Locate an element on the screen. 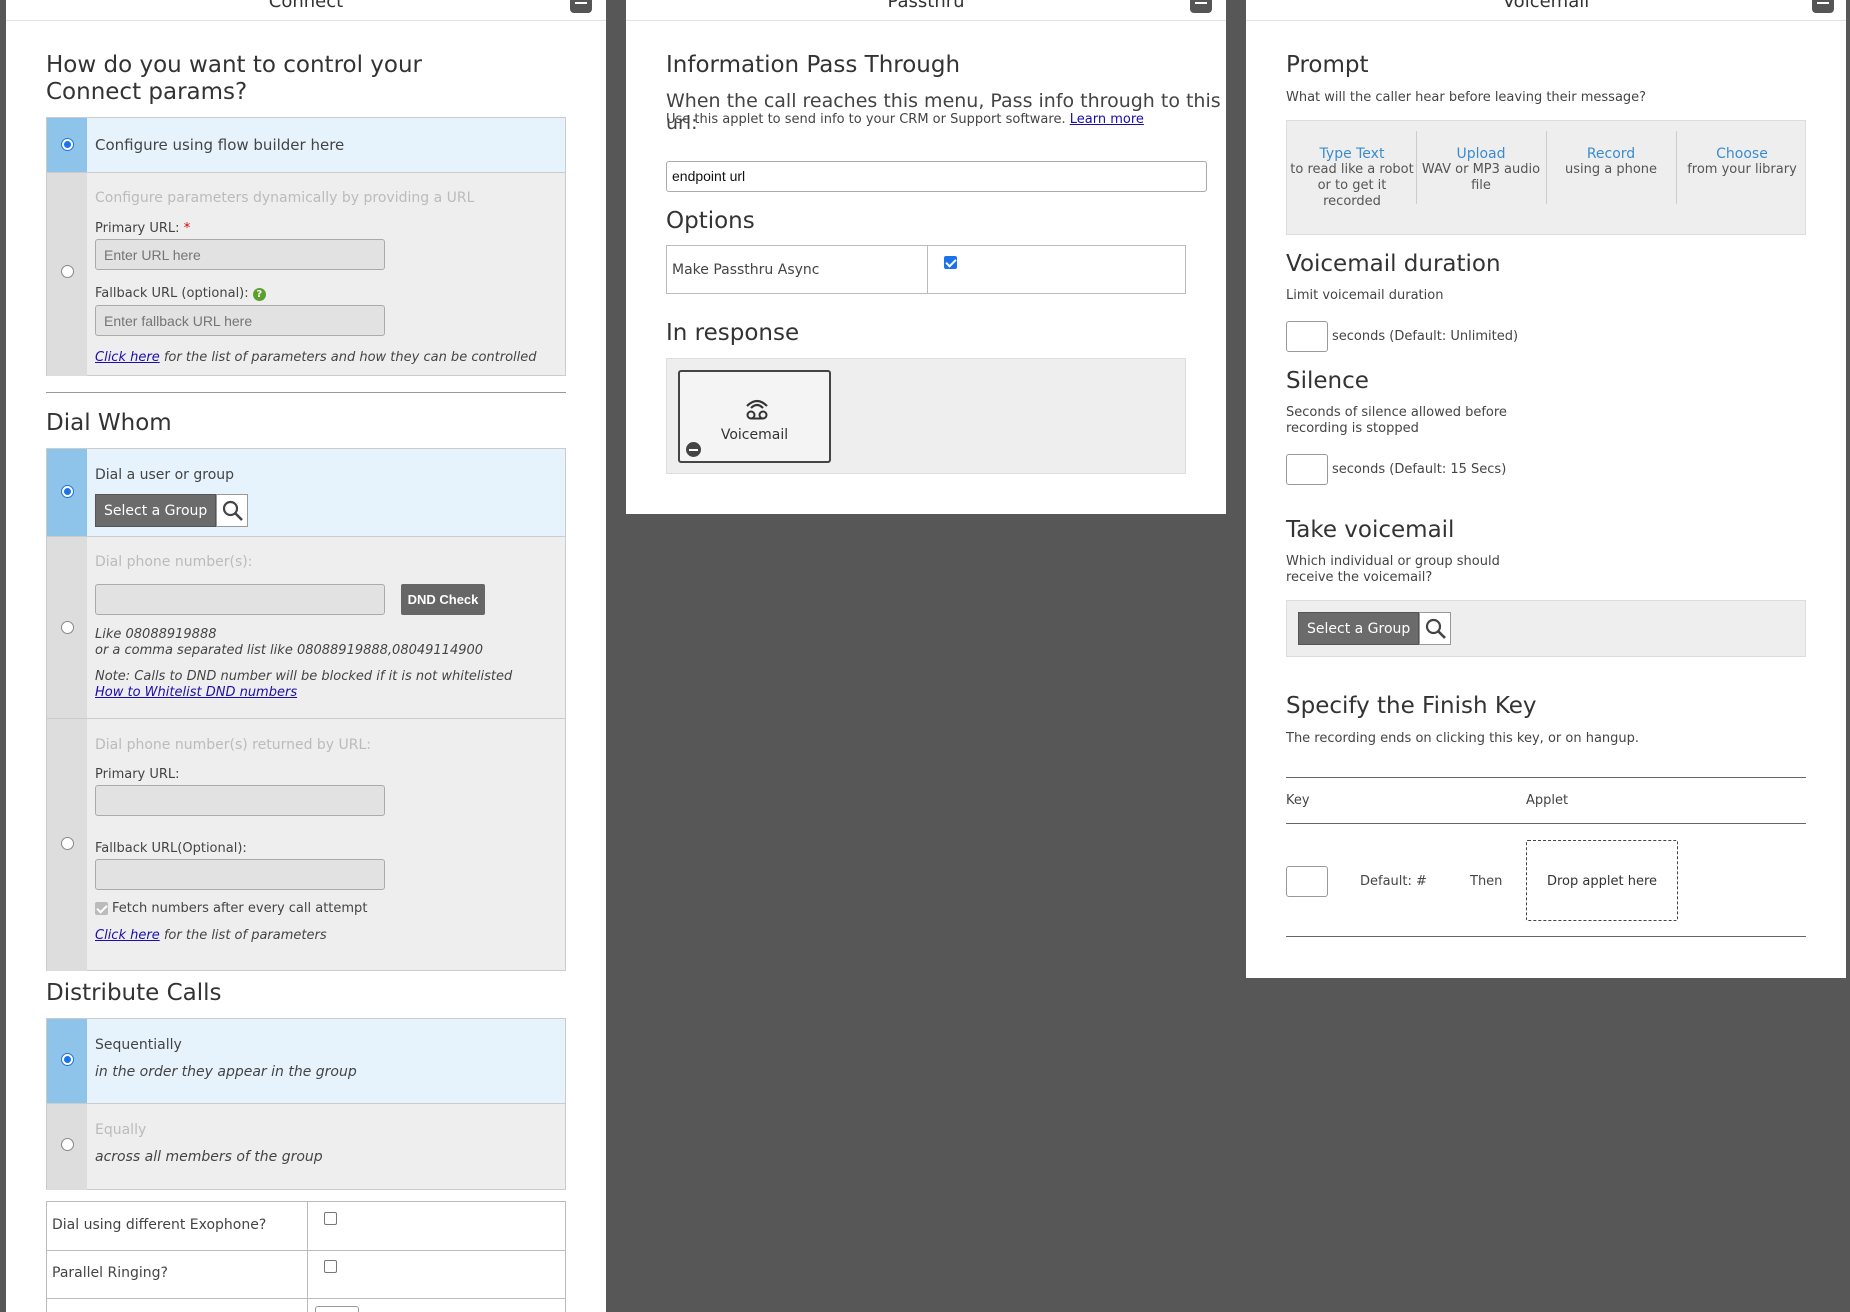 This screenshot has height=1312, width=1850. dial-numbers-label: Dial phone number(s): is located at coordinates (174, 562).